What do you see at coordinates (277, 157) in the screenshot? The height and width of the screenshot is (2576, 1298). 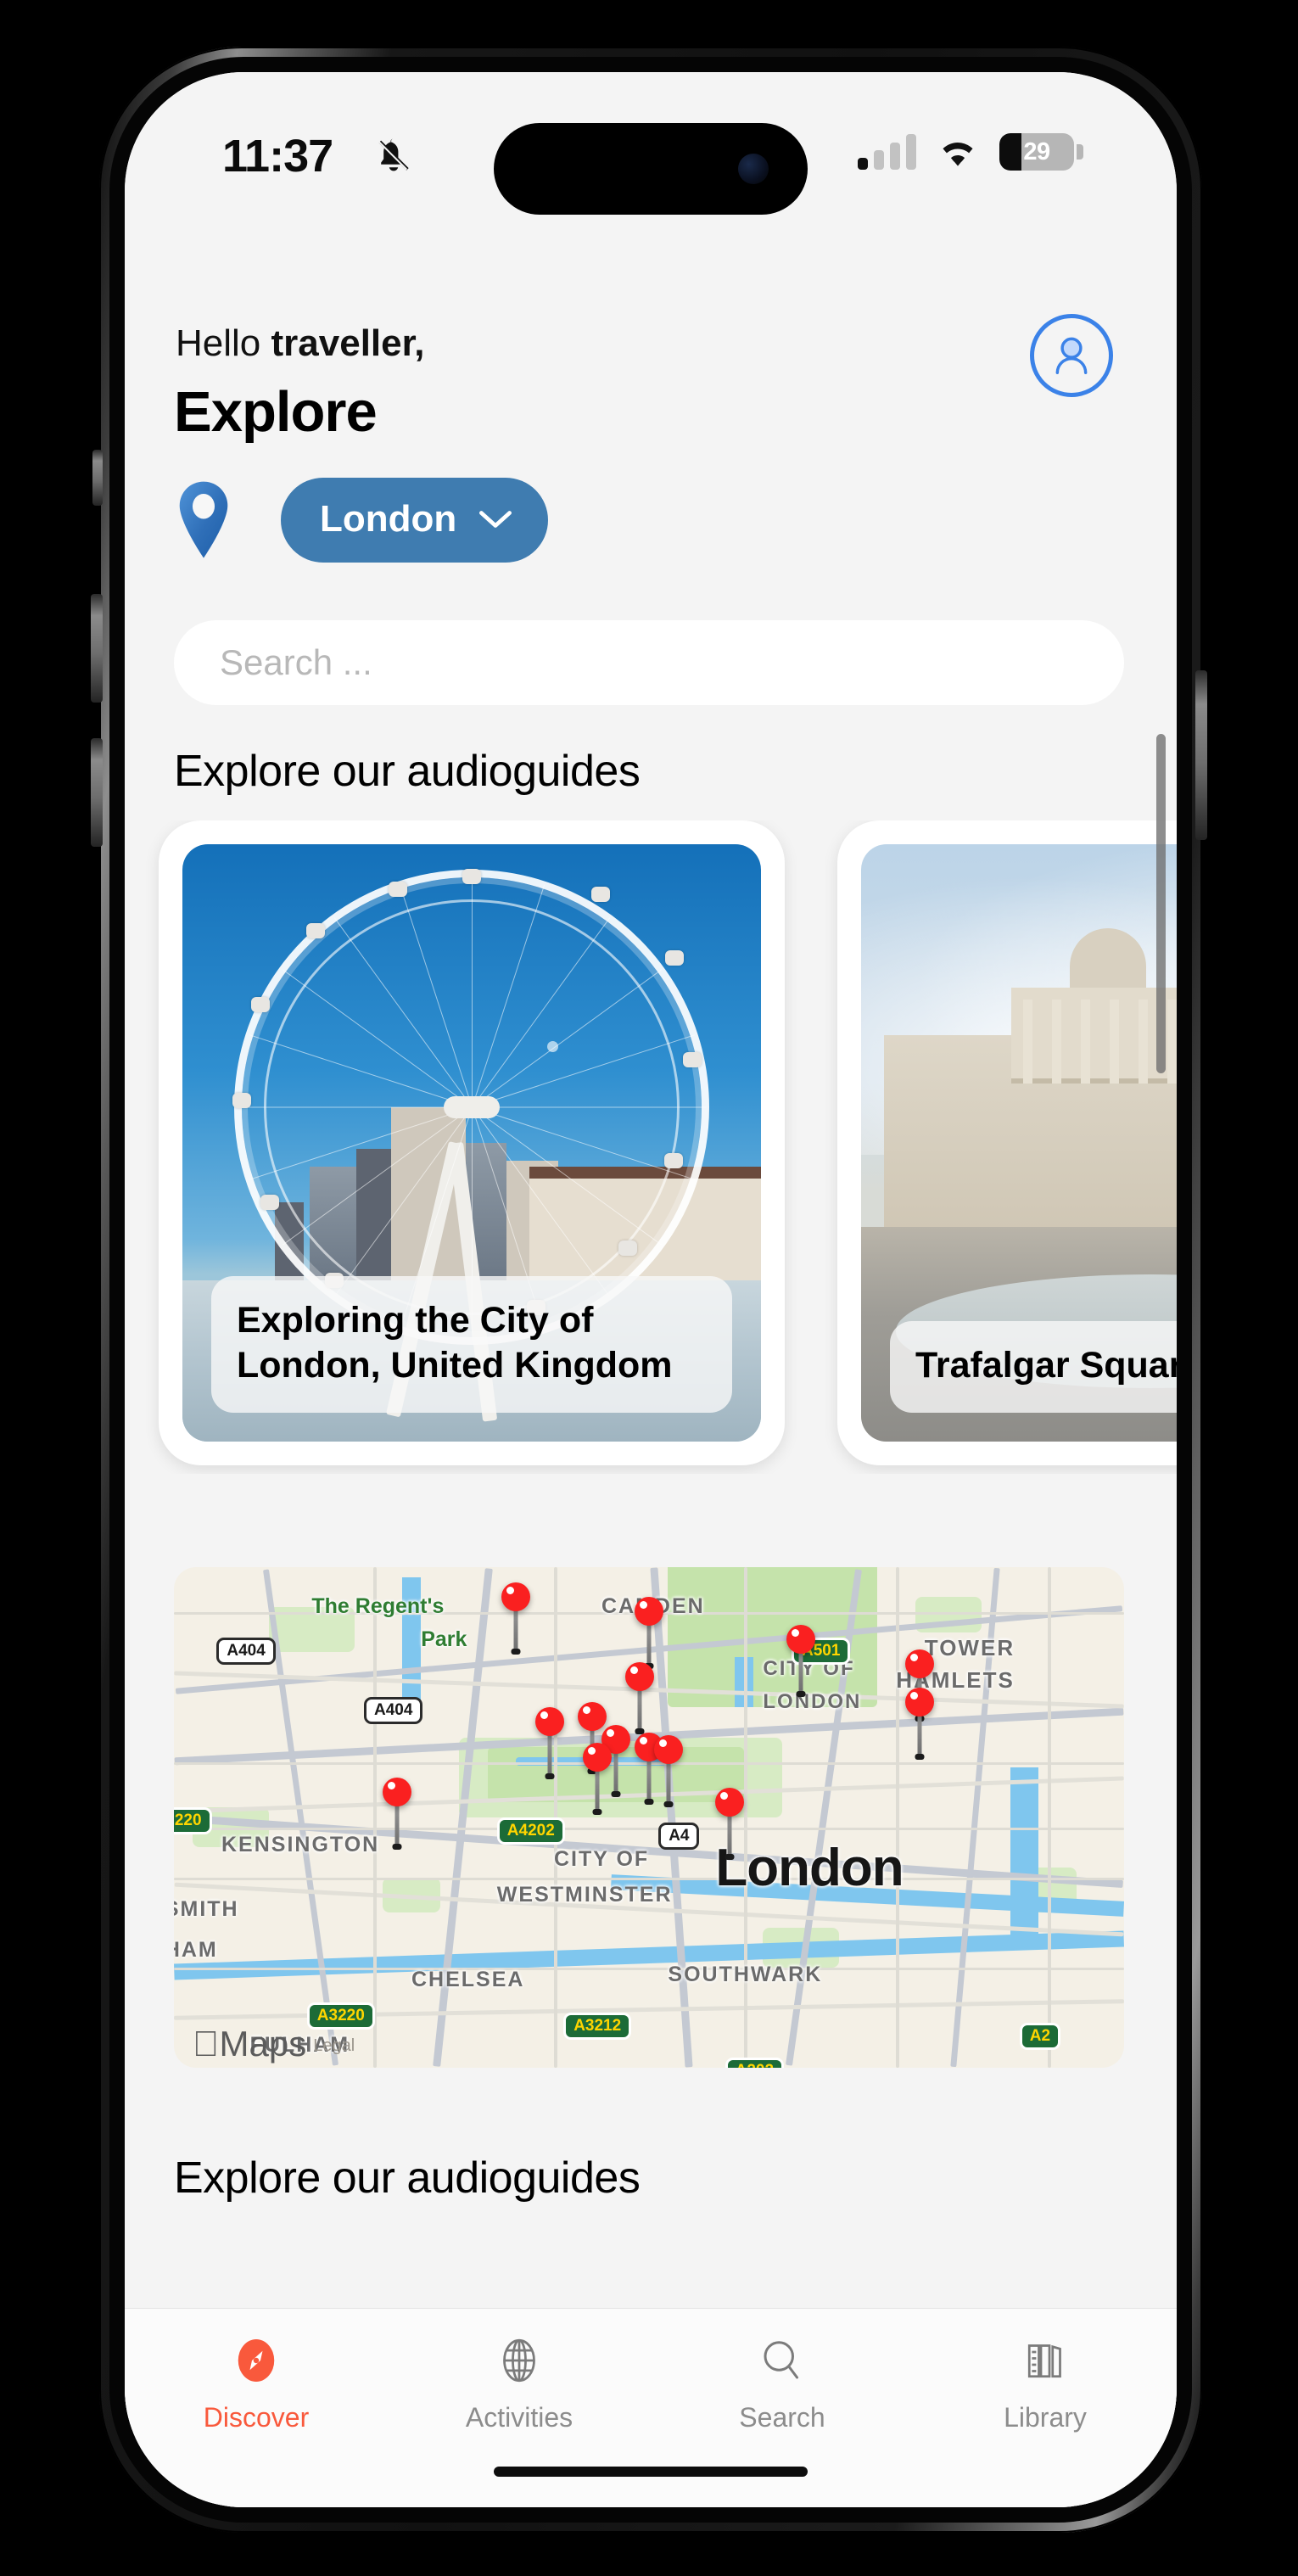 I see `status-bar-time: 11:37` at bounding box center [277, 157].